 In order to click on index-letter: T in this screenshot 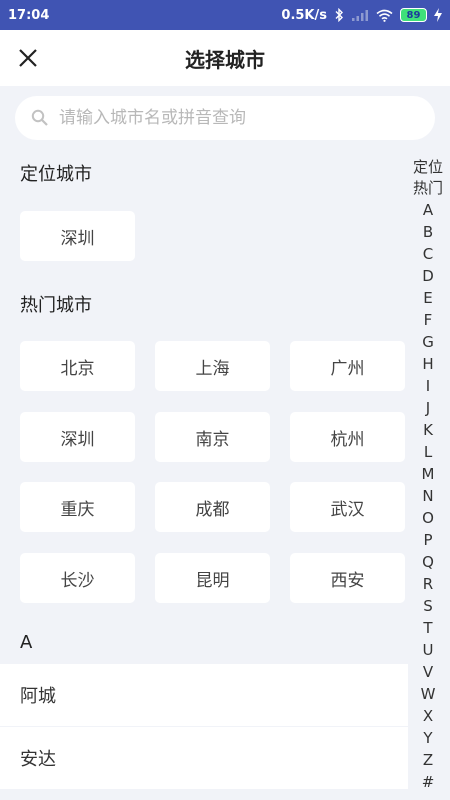, I will do `click(428, 628)`.